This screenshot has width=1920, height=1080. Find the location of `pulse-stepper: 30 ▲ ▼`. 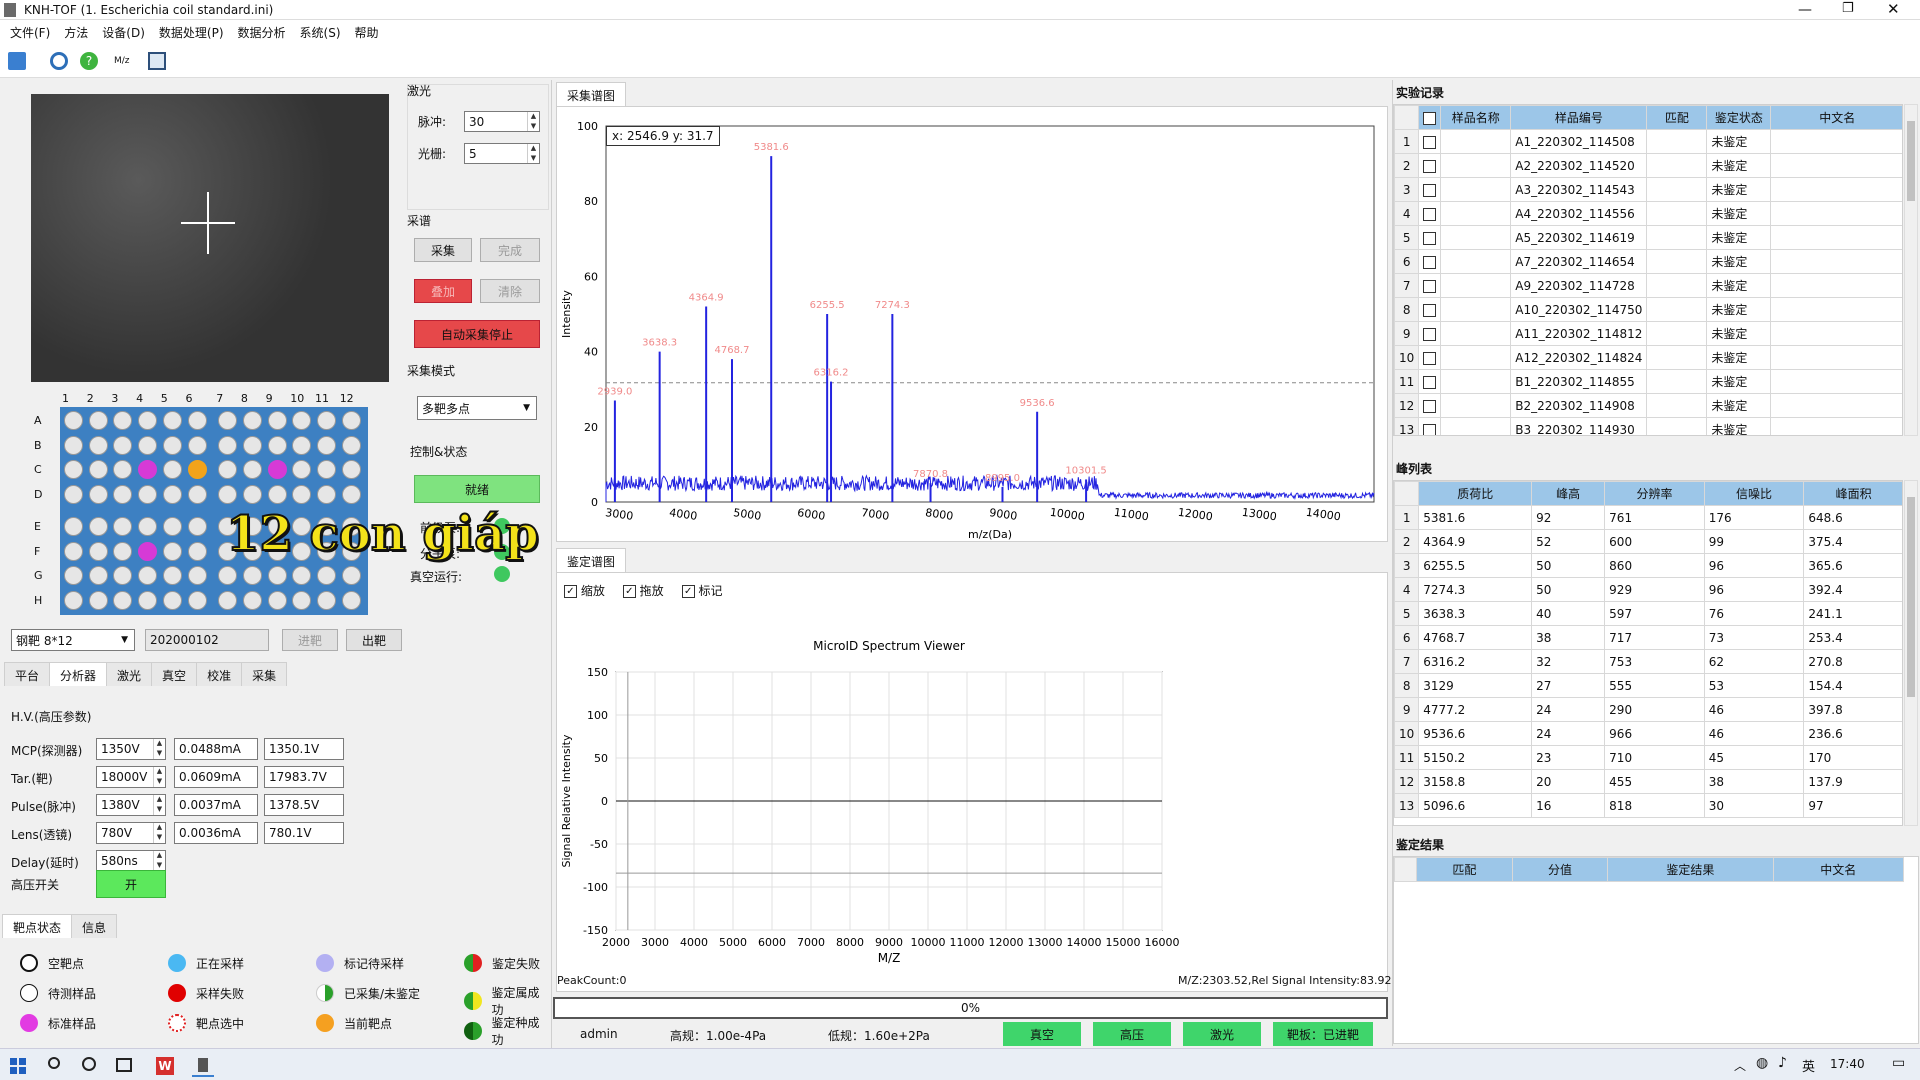

pulse-stepper: 30 ▲ ▼ is located at coordinates (502, 121).